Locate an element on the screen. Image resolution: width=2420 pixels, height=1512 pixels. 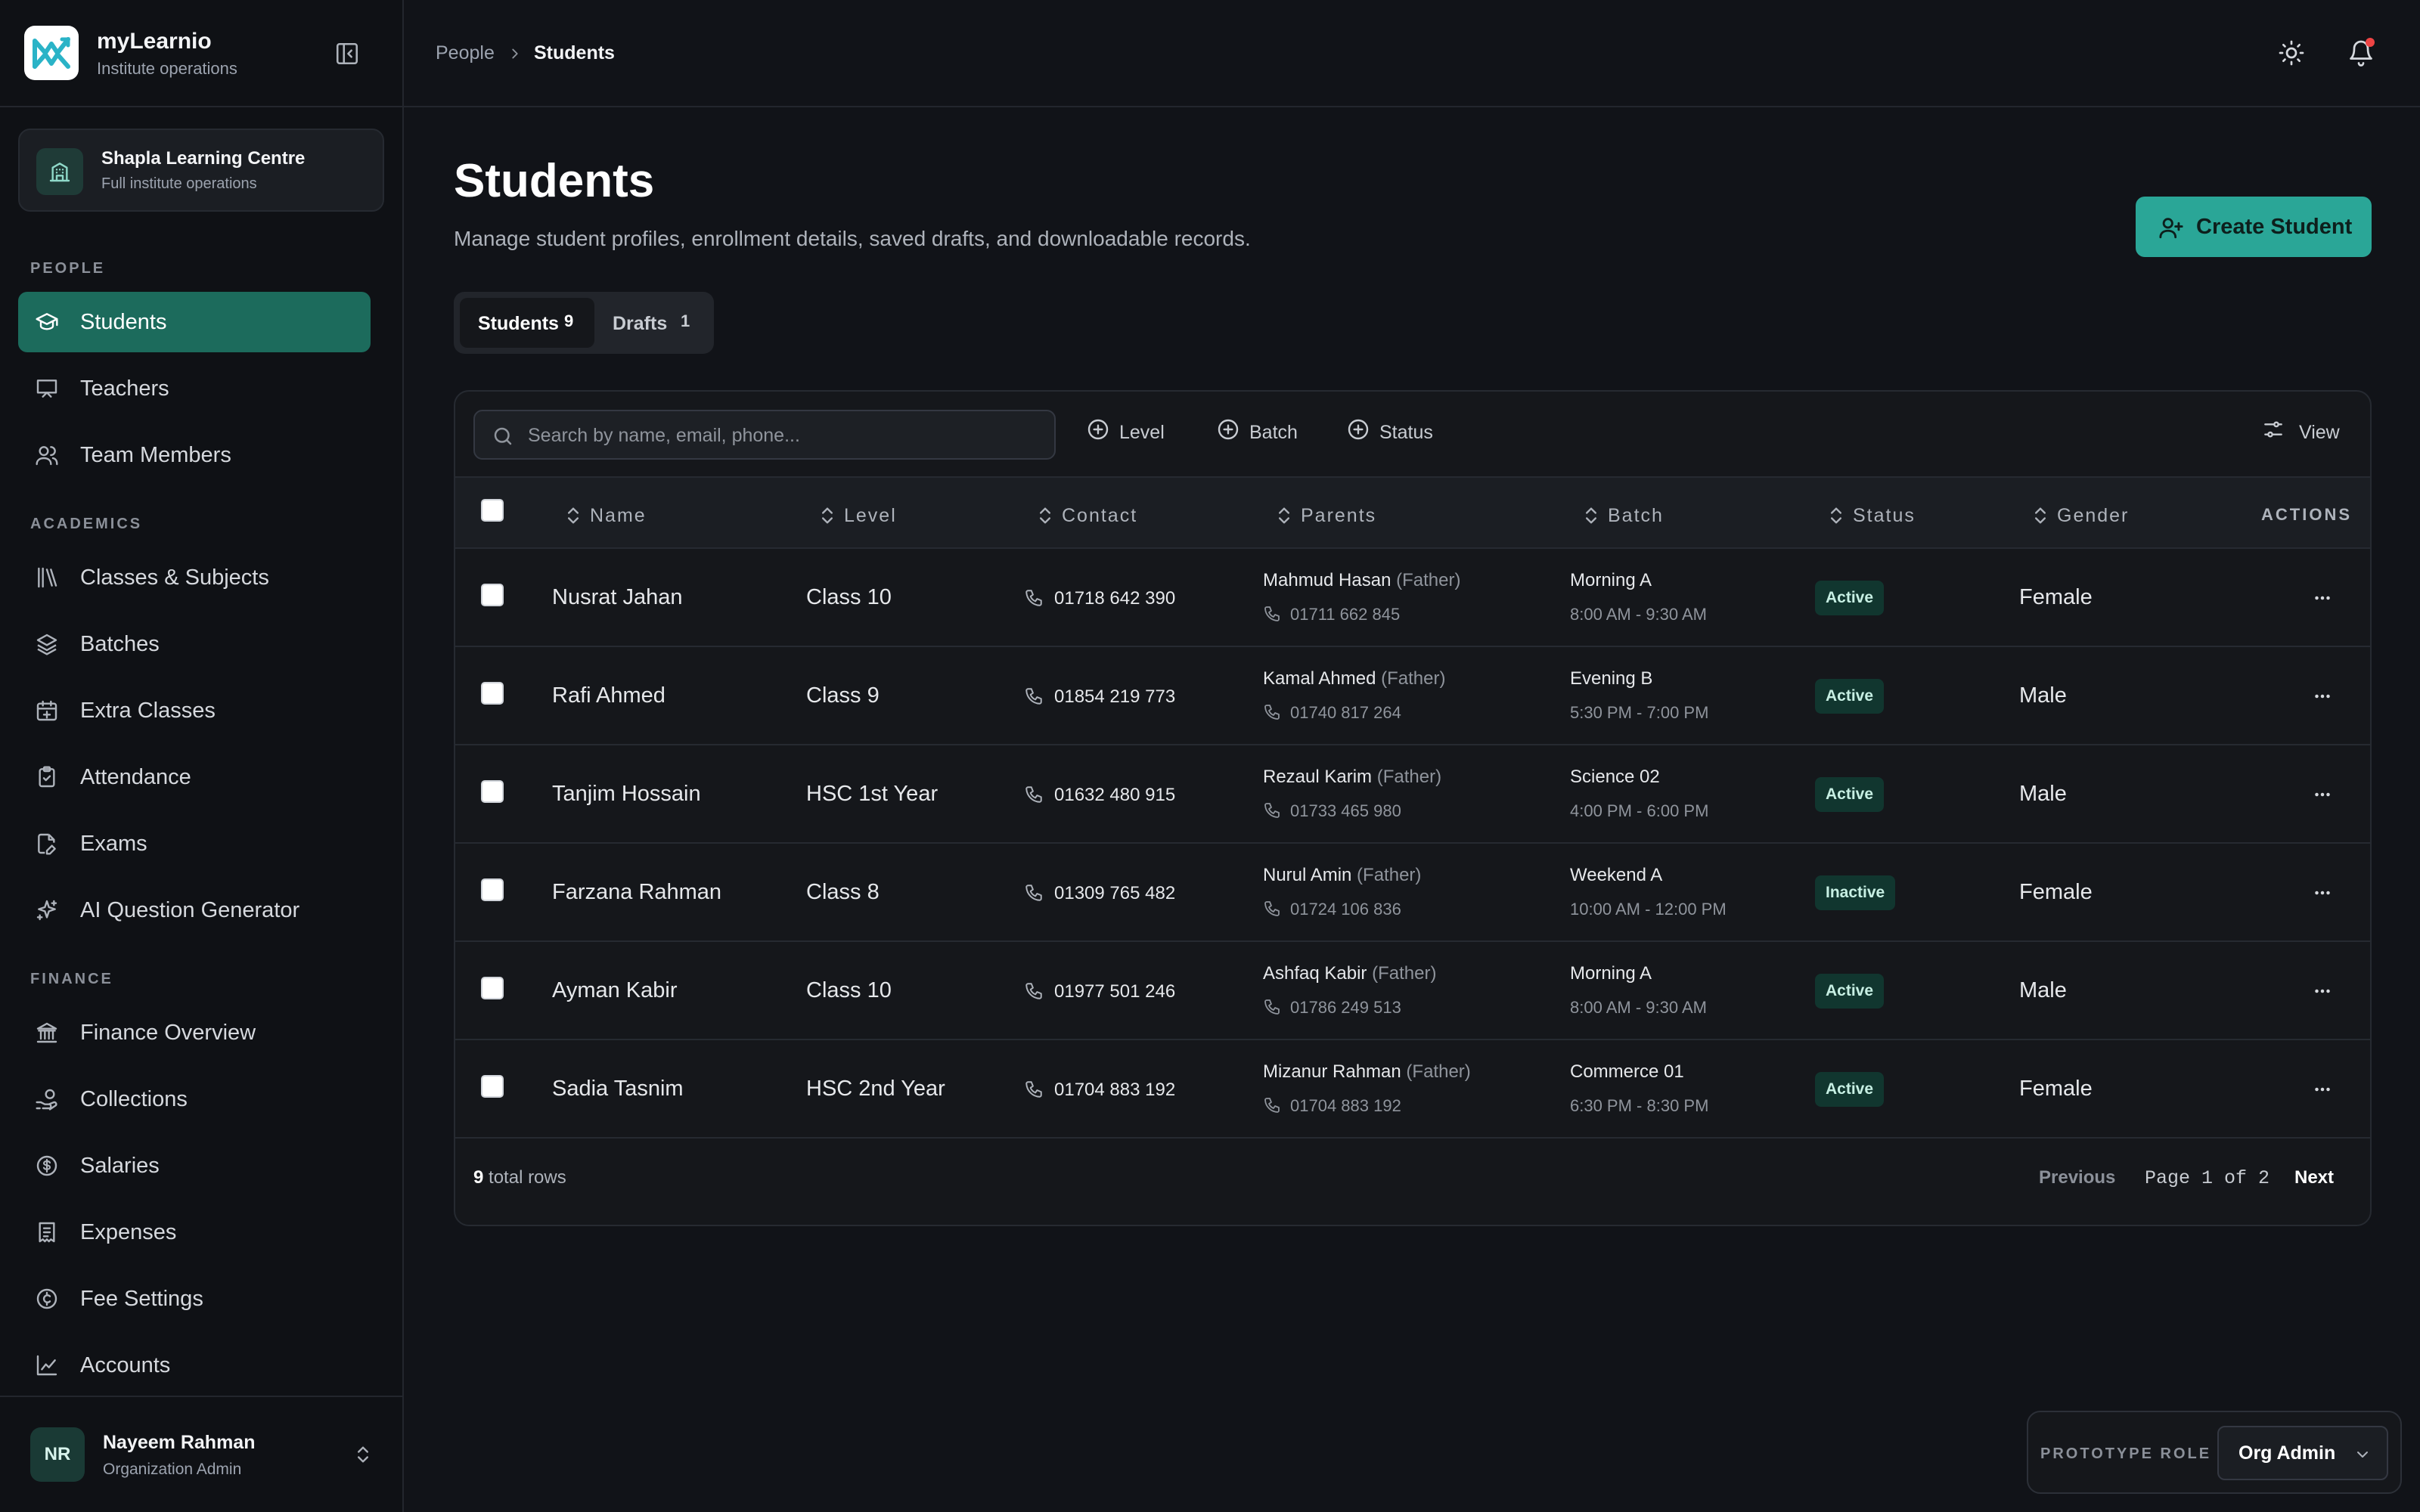
sidebar-item-batches: Batches is located at coordinates (194, 644).